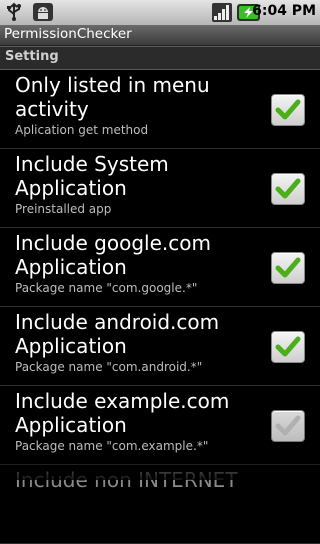 The height and width of the screenshot is (544, 320). Describe the element at coordinates (160, 504) in the screenshot. I see `pref-include-non-internet: Include non INTERNET` at that location.